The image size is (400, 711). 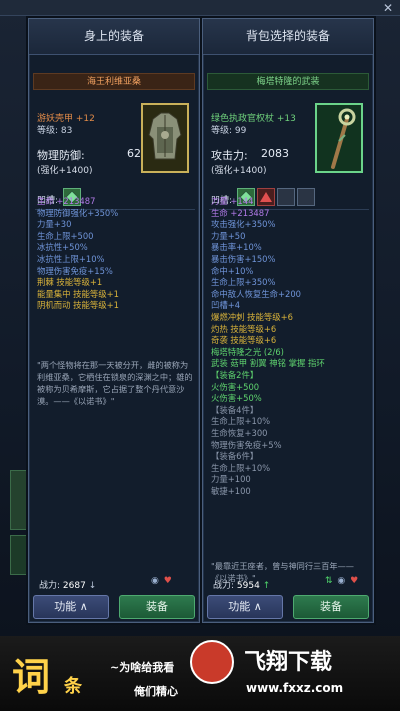 I want to click on panel-title: 身上的装备, so click(x=114, y=37).